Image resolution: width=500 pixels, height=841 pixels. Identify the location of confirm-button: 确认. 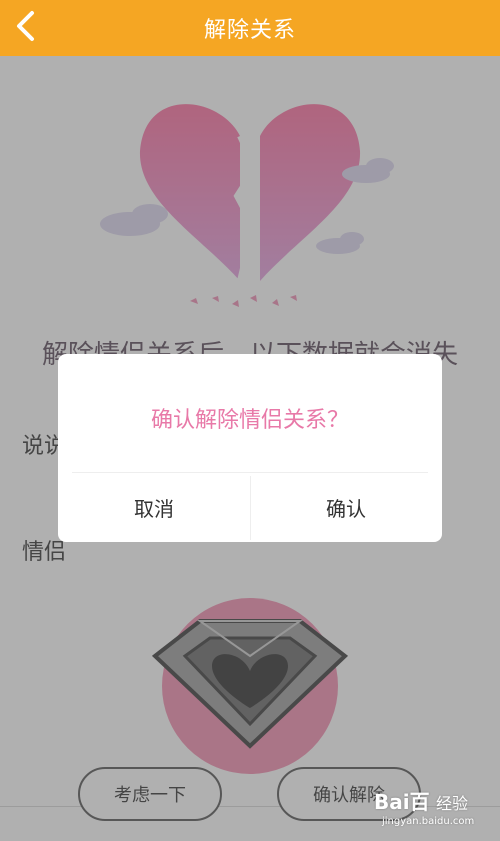
(346, 507).